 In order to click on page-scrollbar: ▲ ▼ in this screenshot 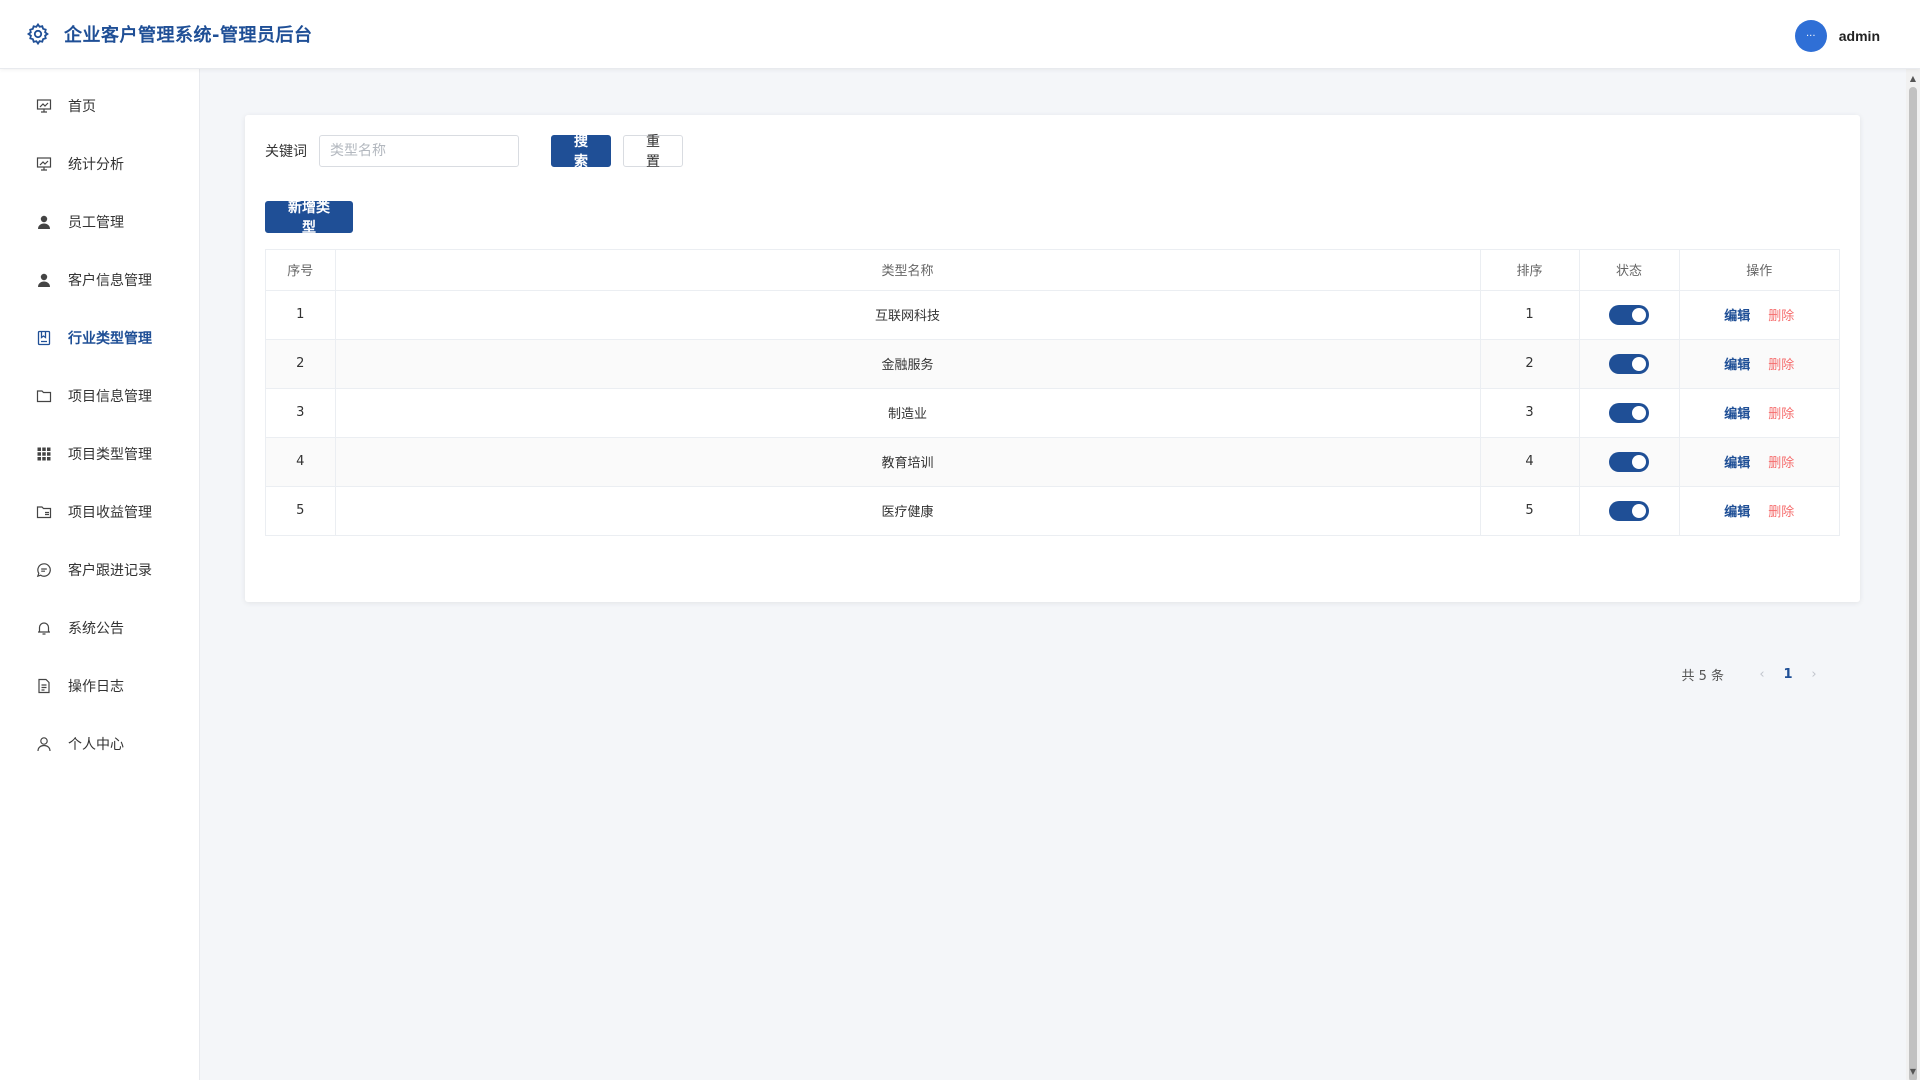, I will do `click(1913, 574)`.